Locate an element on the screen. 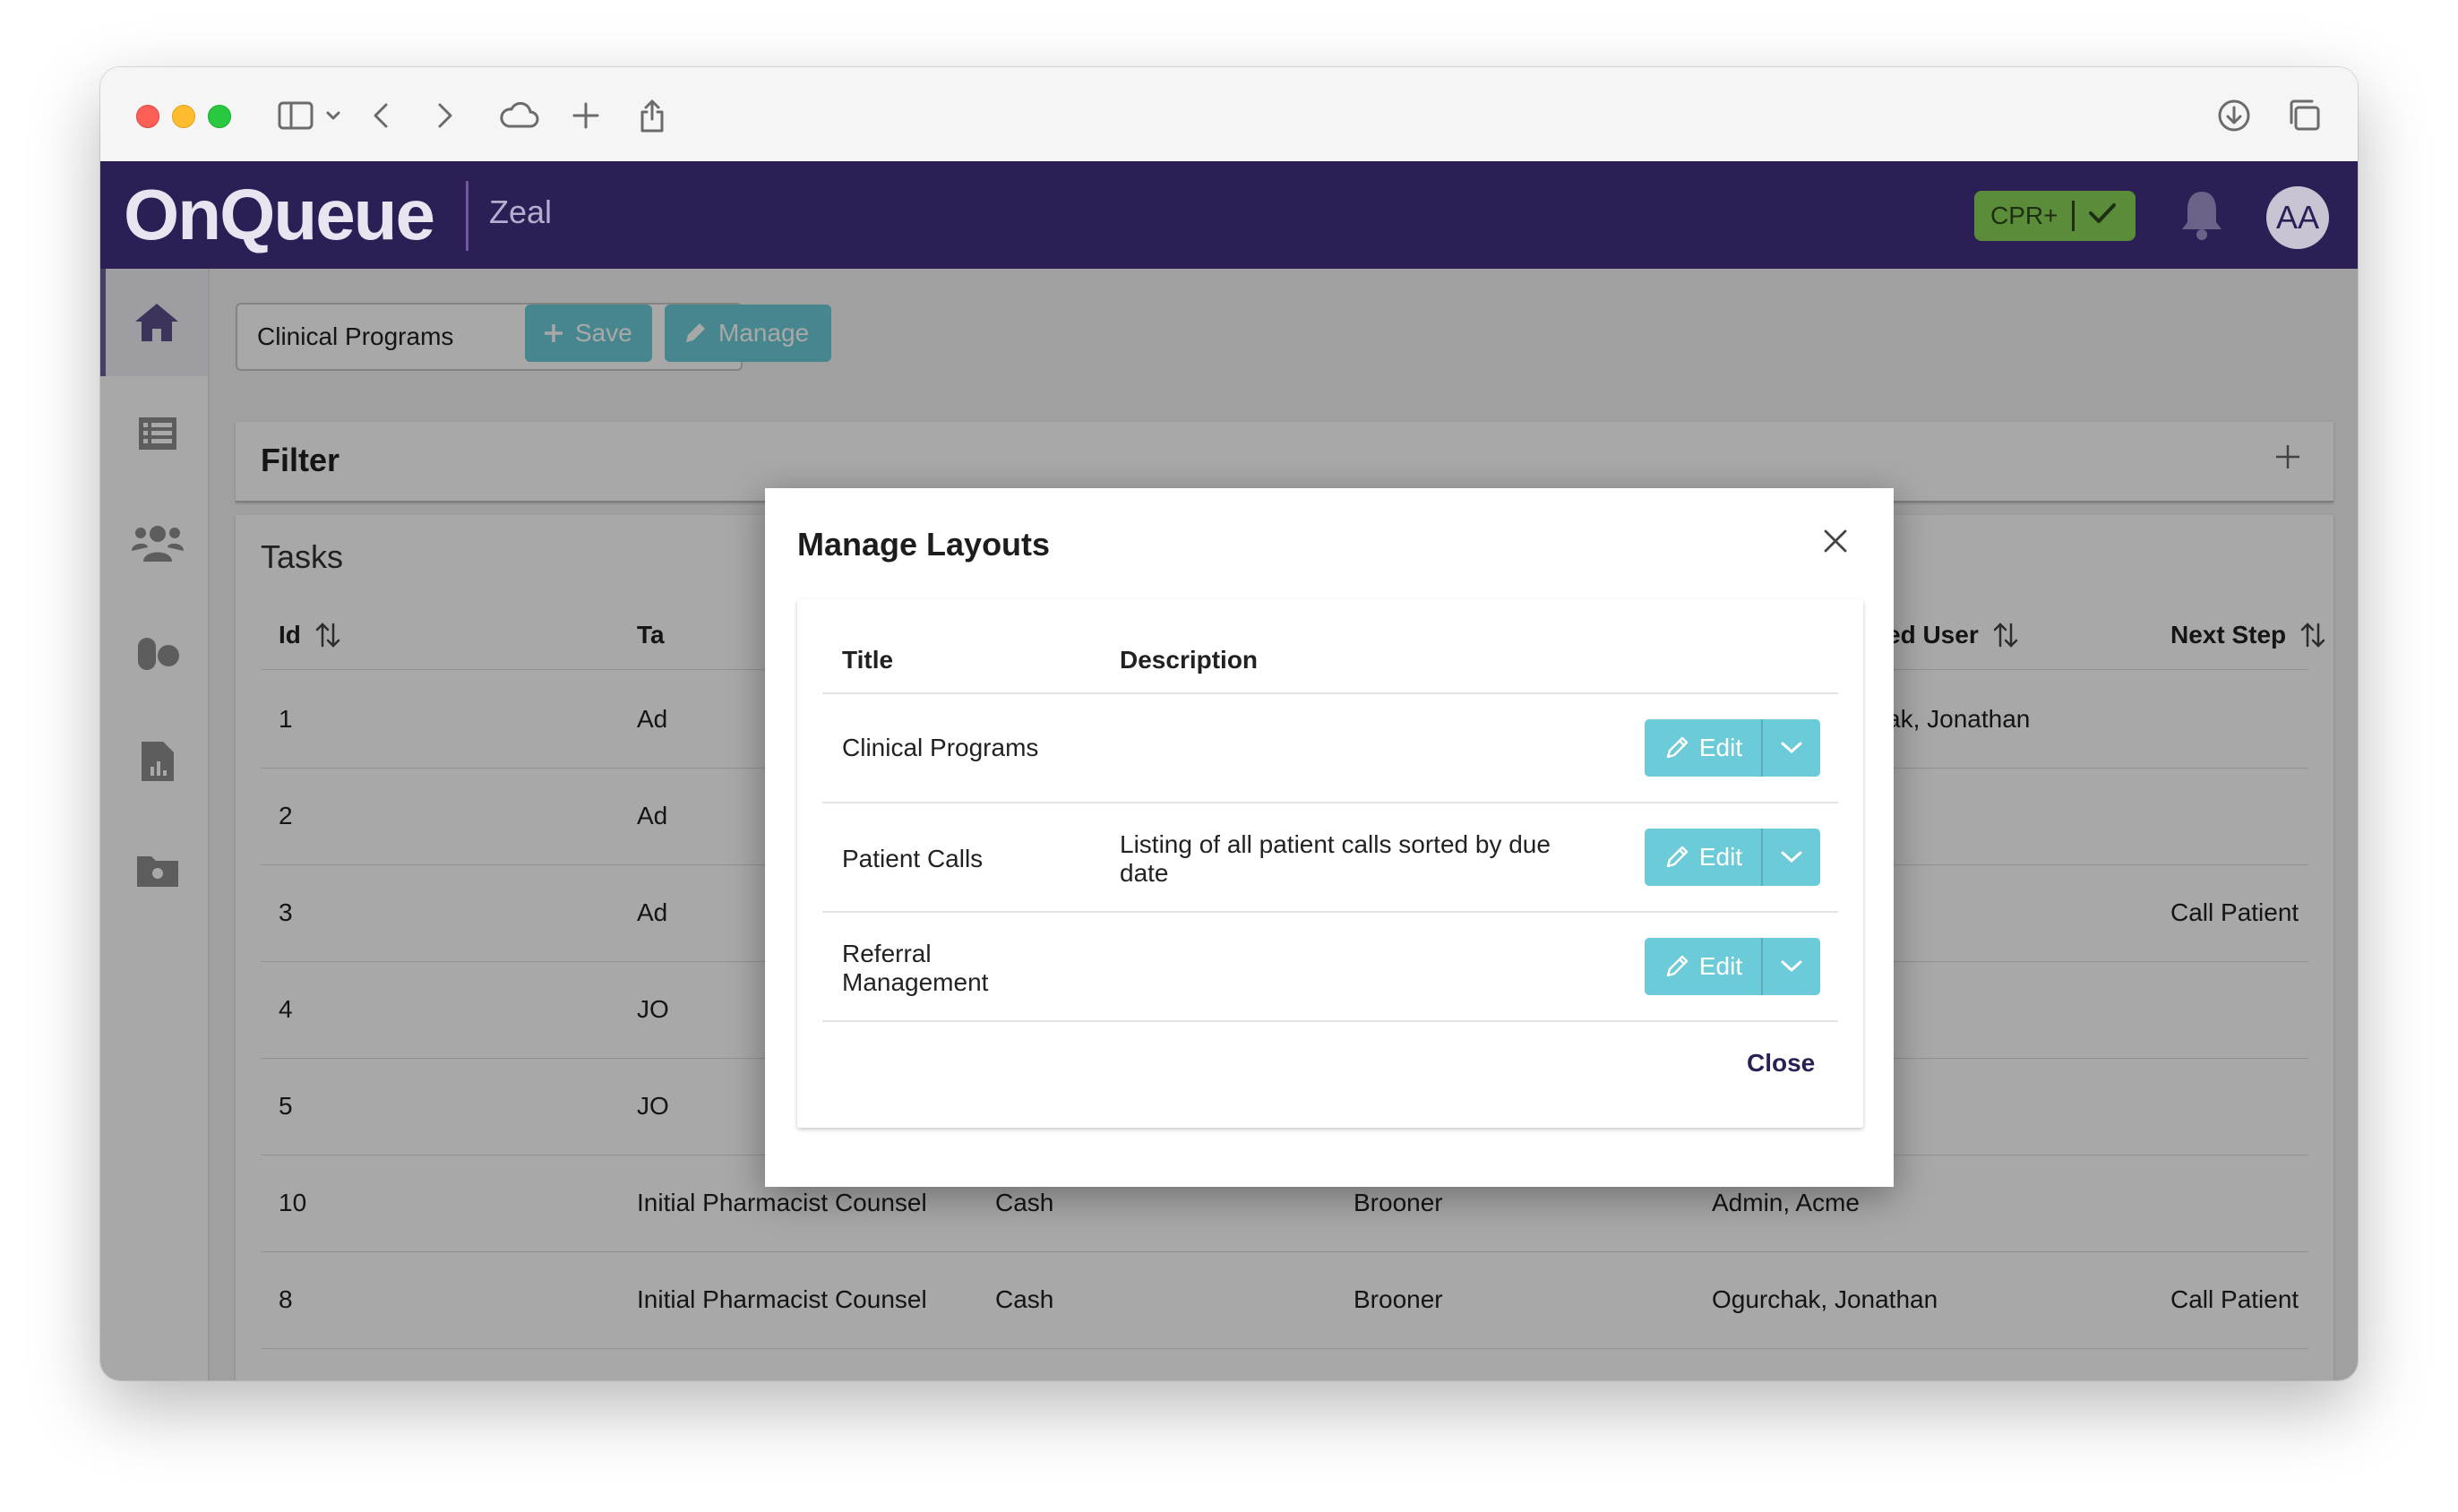  bell-icon is located at coordinates (2202, 217).